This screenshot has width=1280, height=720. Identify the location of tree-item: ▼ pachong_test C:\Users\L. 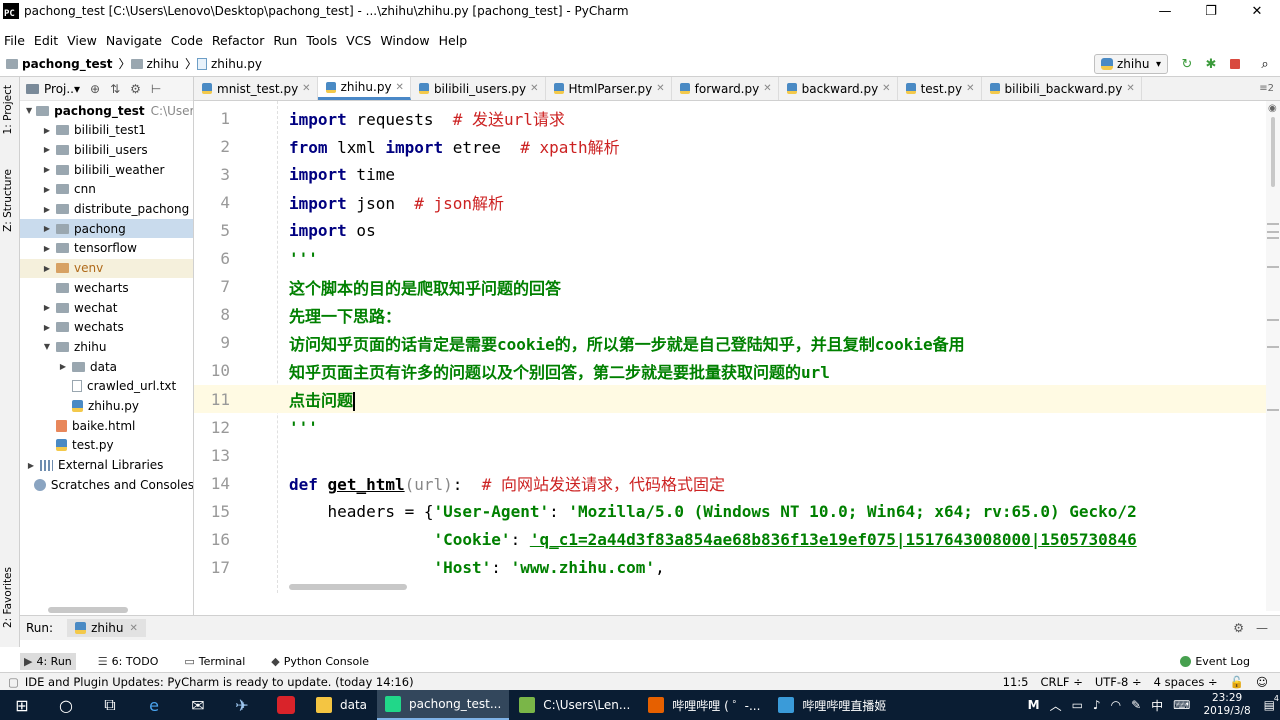
(106, 110).